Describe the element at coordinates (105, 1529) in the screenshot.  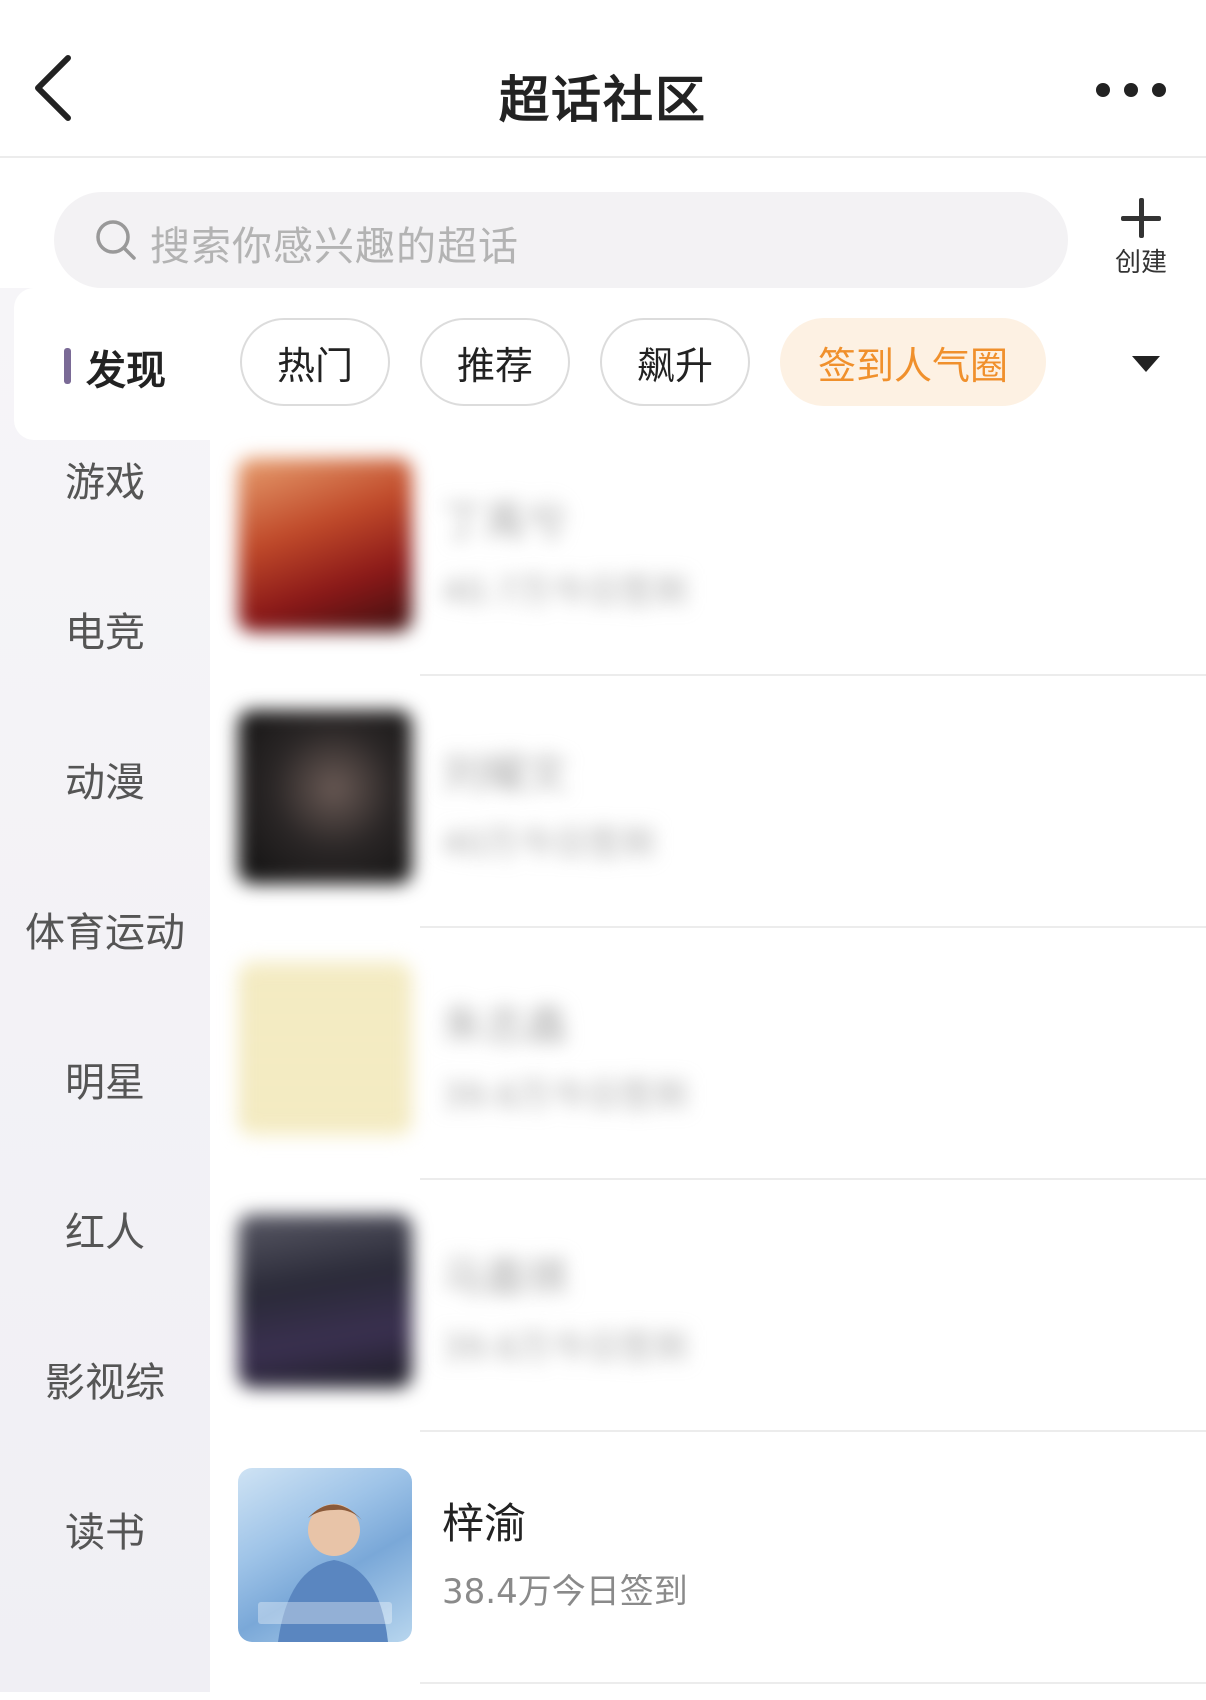
I see `sidebar-item-reading: 读书` at that location.